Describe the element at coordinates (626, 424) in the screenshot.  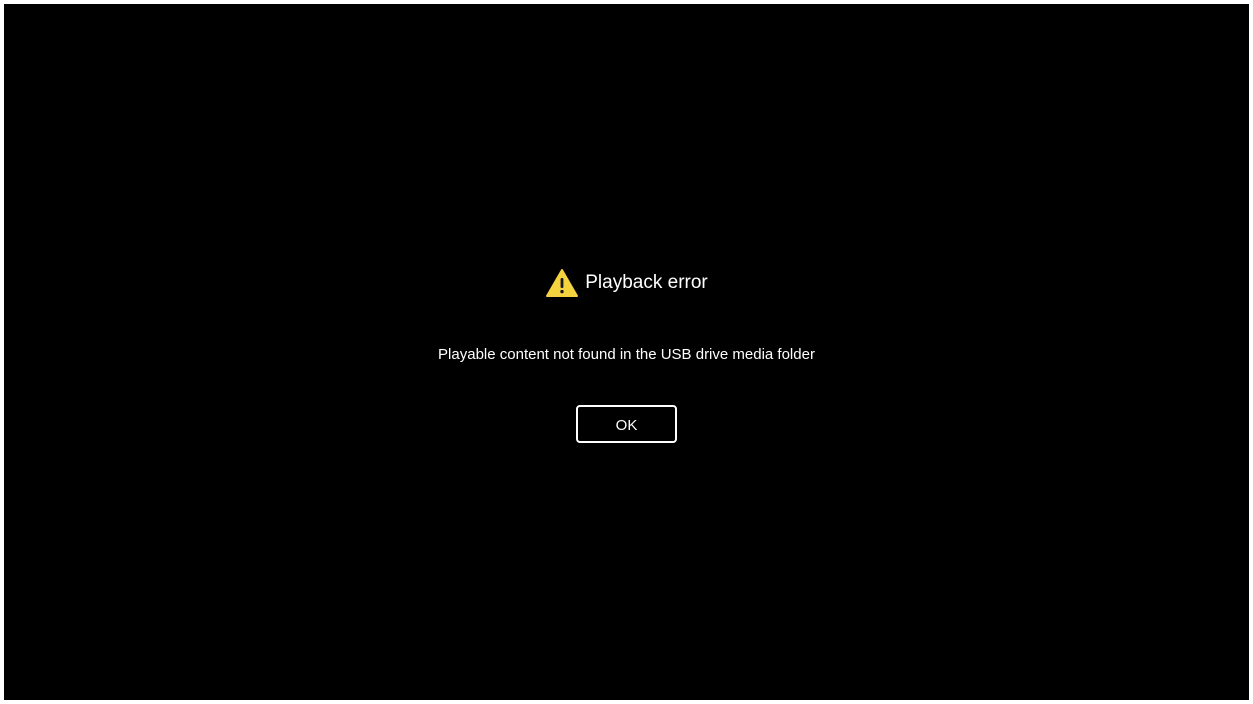
I see `ok-button: OK` at that location.